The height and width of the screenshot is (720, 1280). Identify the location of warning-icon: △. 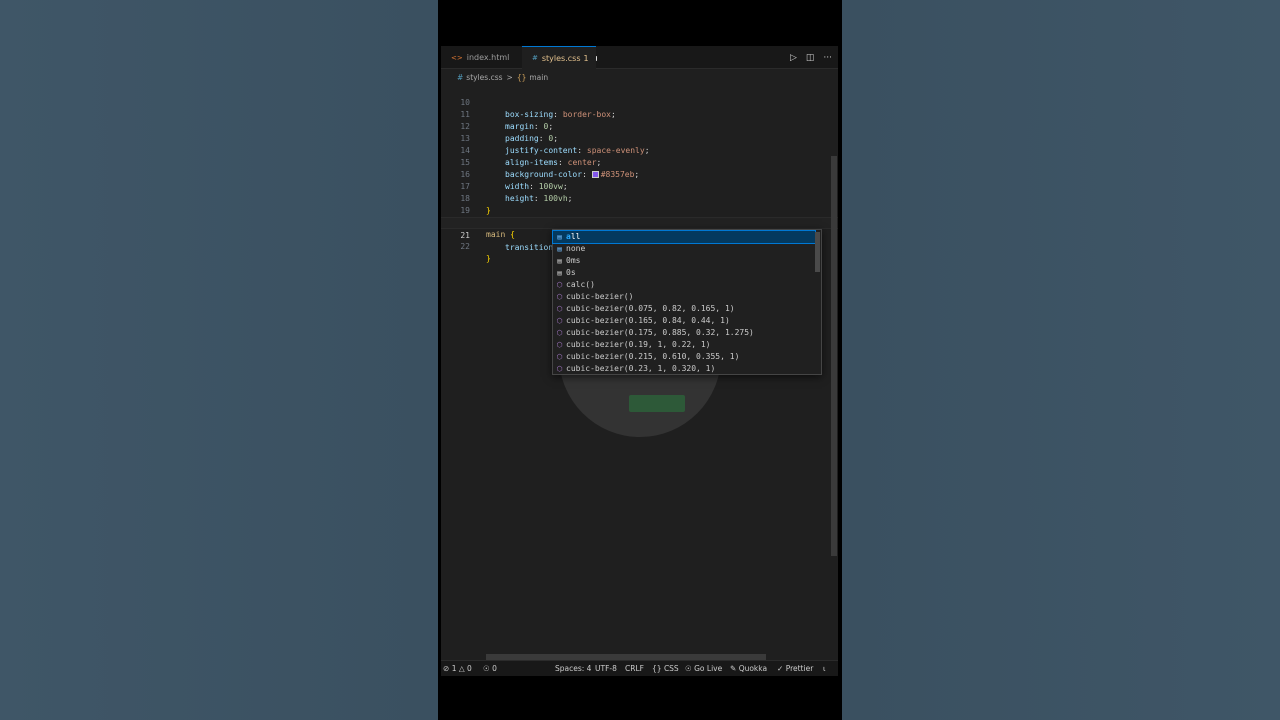
(461, 668).